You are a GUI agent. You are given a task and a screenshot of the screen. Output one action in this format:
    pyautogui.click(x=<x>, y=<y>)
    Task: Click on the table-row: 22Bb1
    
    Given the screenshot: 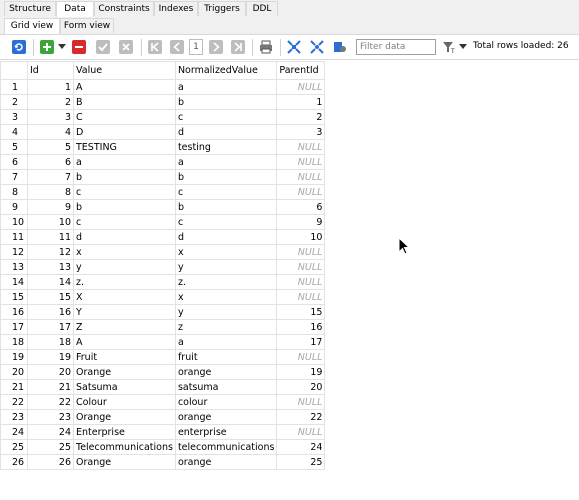 What is the action you would take?
    pyautogui.click(x=163, y=102)
    